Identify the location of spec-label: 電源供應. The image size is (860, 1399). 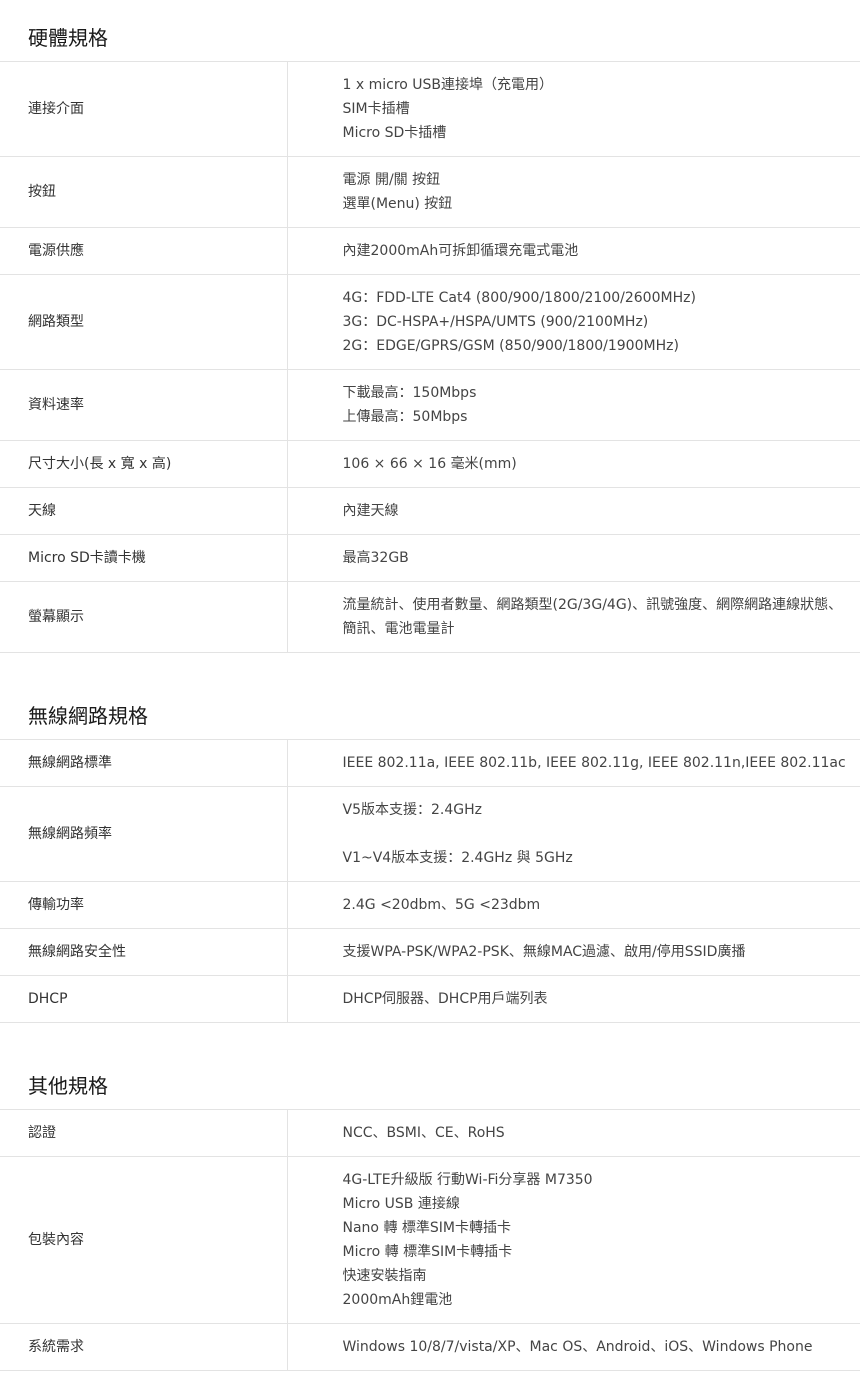
(144, 251).